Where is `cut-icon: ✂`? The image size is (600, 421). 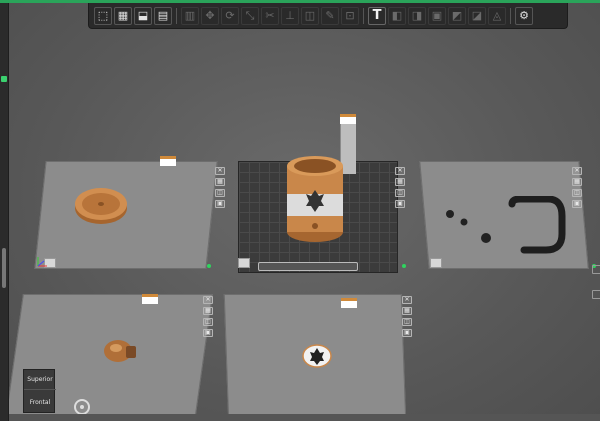 cut-icon: ✂ is located at coordinates (270, 15).